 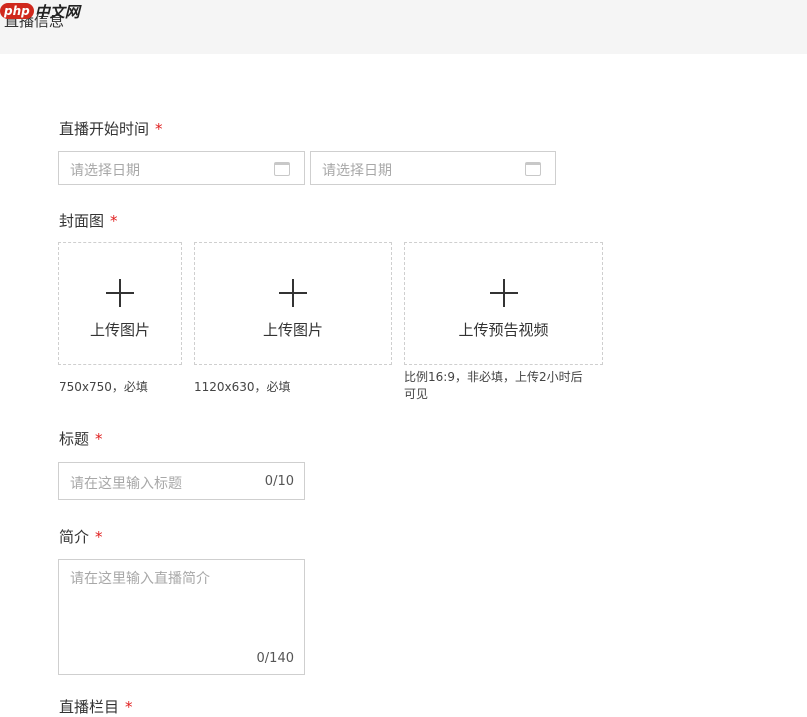 What do you see at coordinates (181, 168) in the screenshot?
I see `start-date-picker: 请选择日期` at bounding box center [181, 168].